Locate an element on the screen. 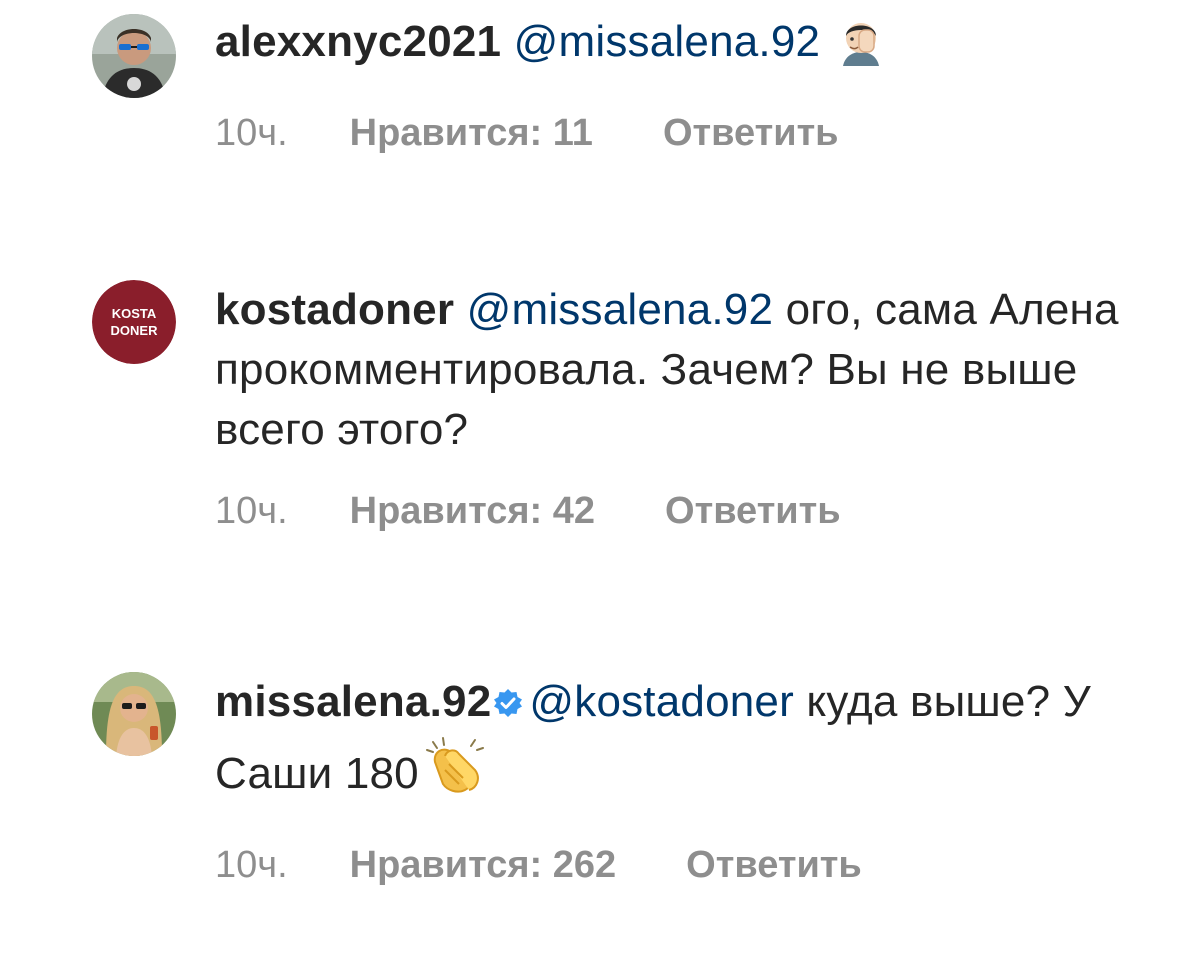 The image size is (1179, 955). comment-username: missalena.92 is located at coordinates (353, 701).